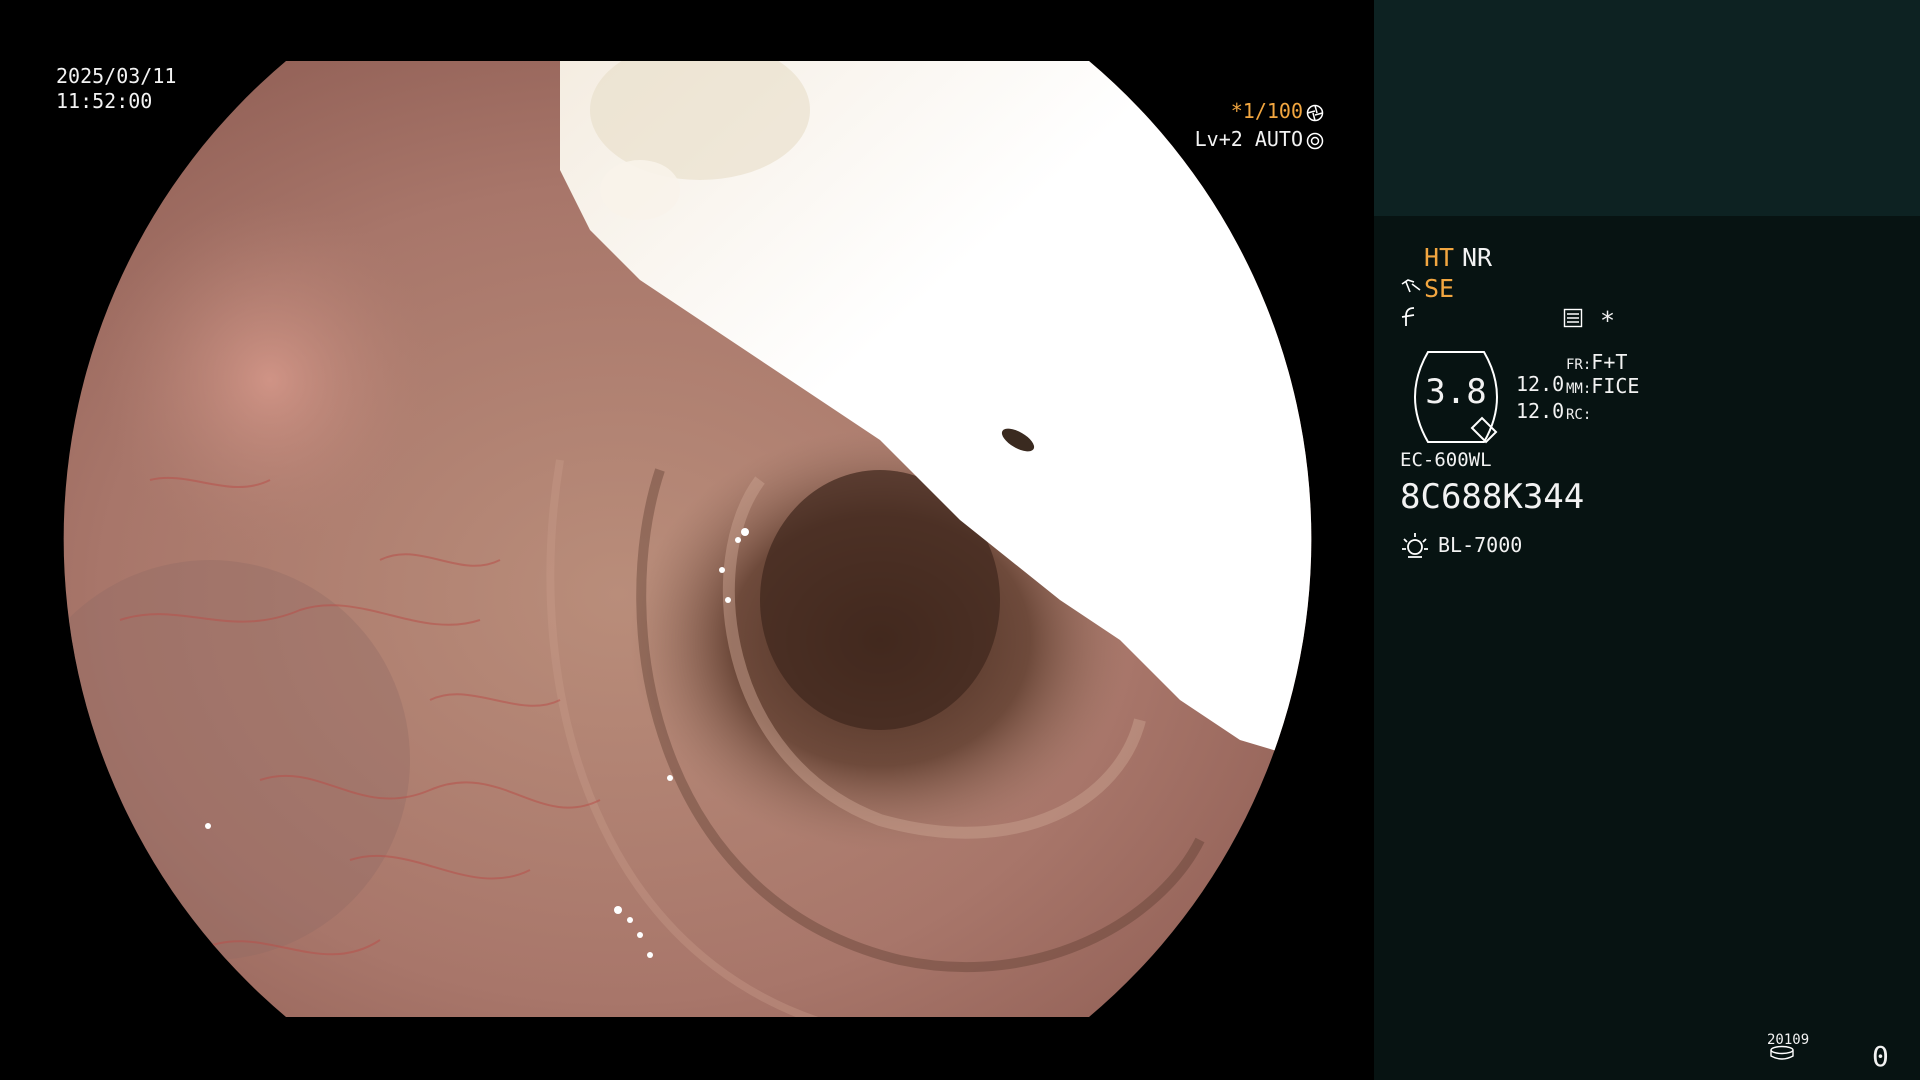  I want to click on rc-setting: RC:, so click(1578, 412).